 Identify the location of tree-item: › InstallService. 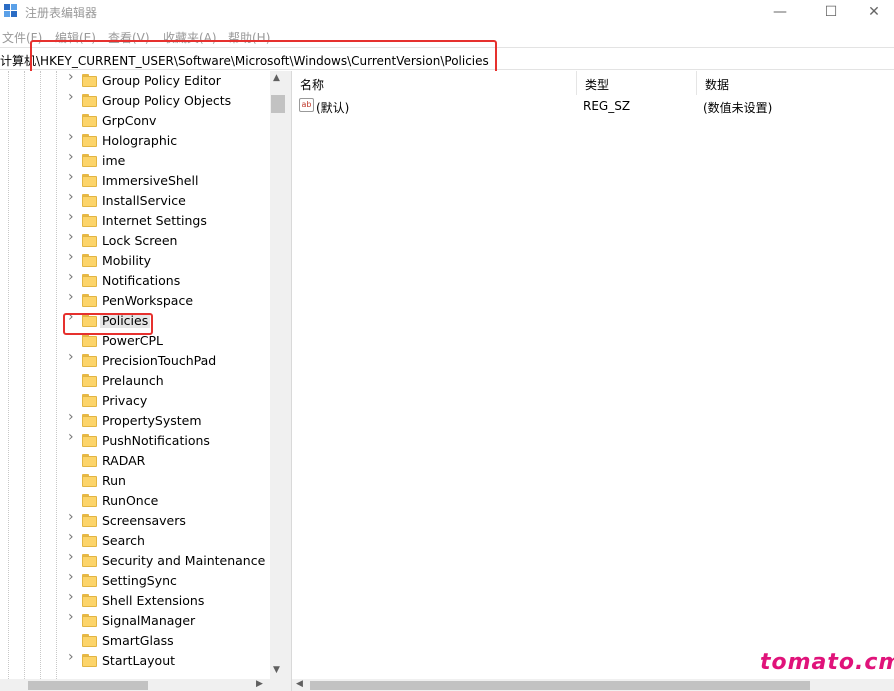
(135, 200).